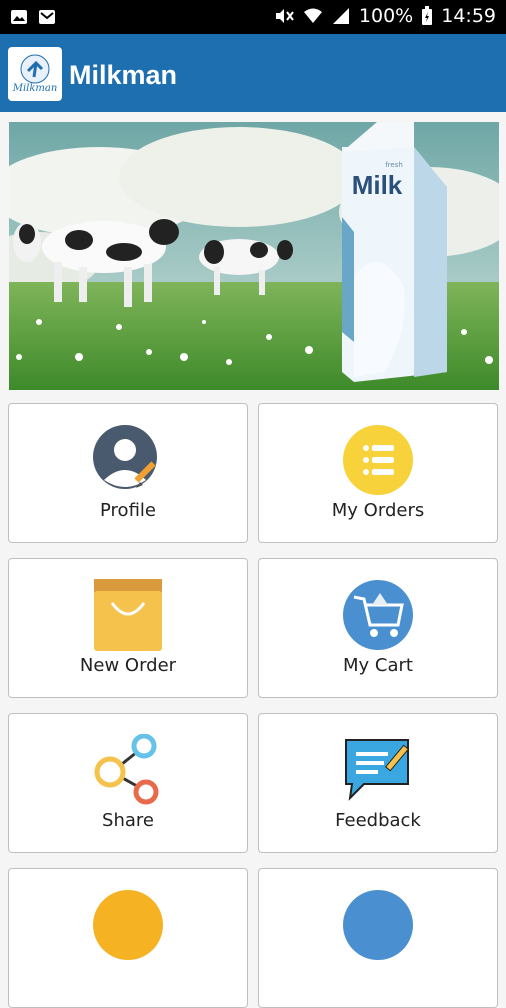  I want to click on carton-fresh-text: fresh, so click(394, 165).